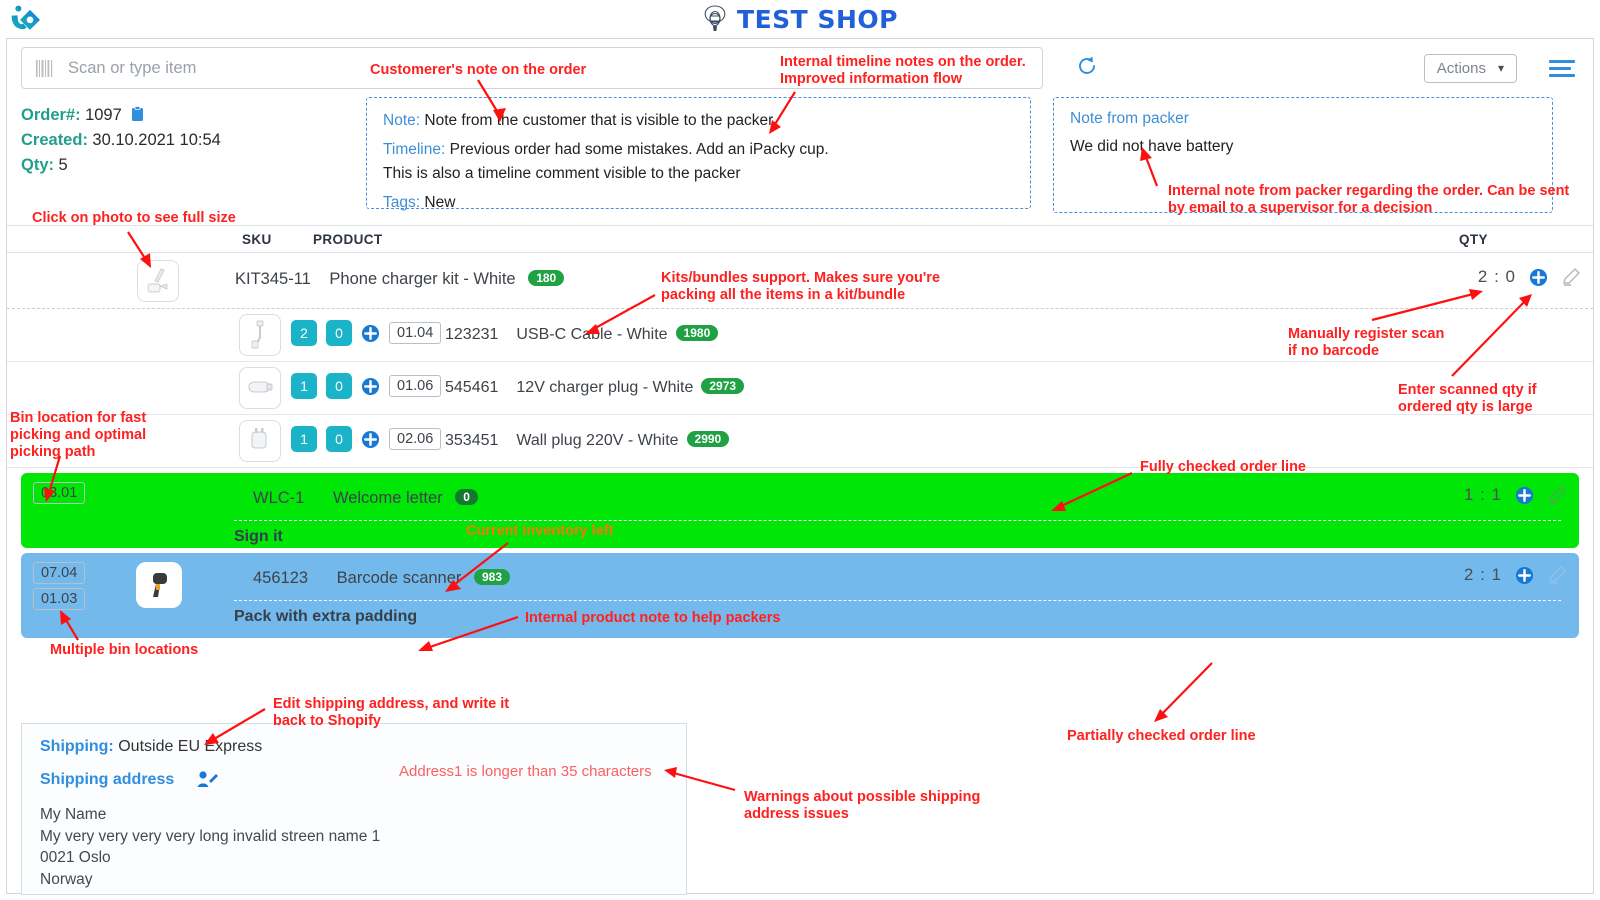 The height and width of the screenshot is (900, 1600). I want to click on charger-kit-photo, so click(157, 280).